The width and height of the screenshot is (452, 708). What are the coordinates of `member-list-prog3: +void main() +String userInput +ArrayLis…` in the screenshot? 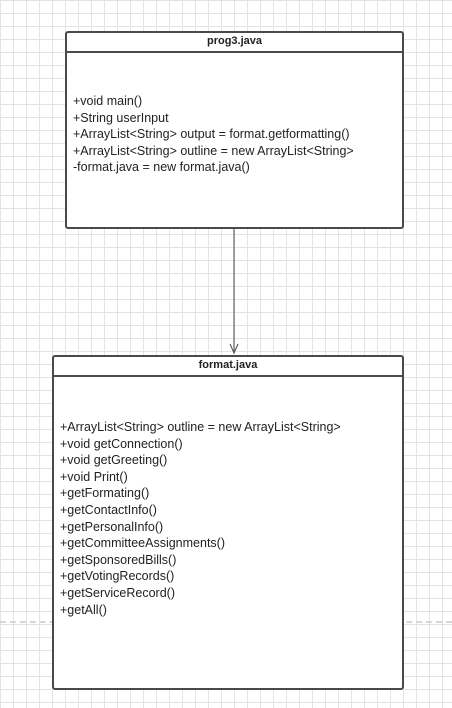 It's located at (234, 114).